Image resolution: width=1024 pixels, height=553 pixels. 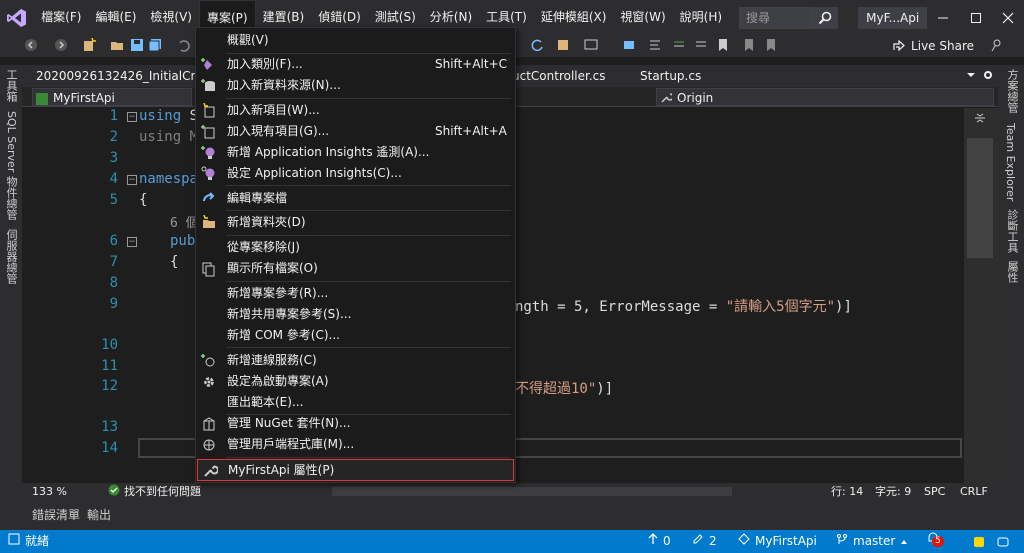 I want to click on notifications: 5, so click(x=935, y=541).